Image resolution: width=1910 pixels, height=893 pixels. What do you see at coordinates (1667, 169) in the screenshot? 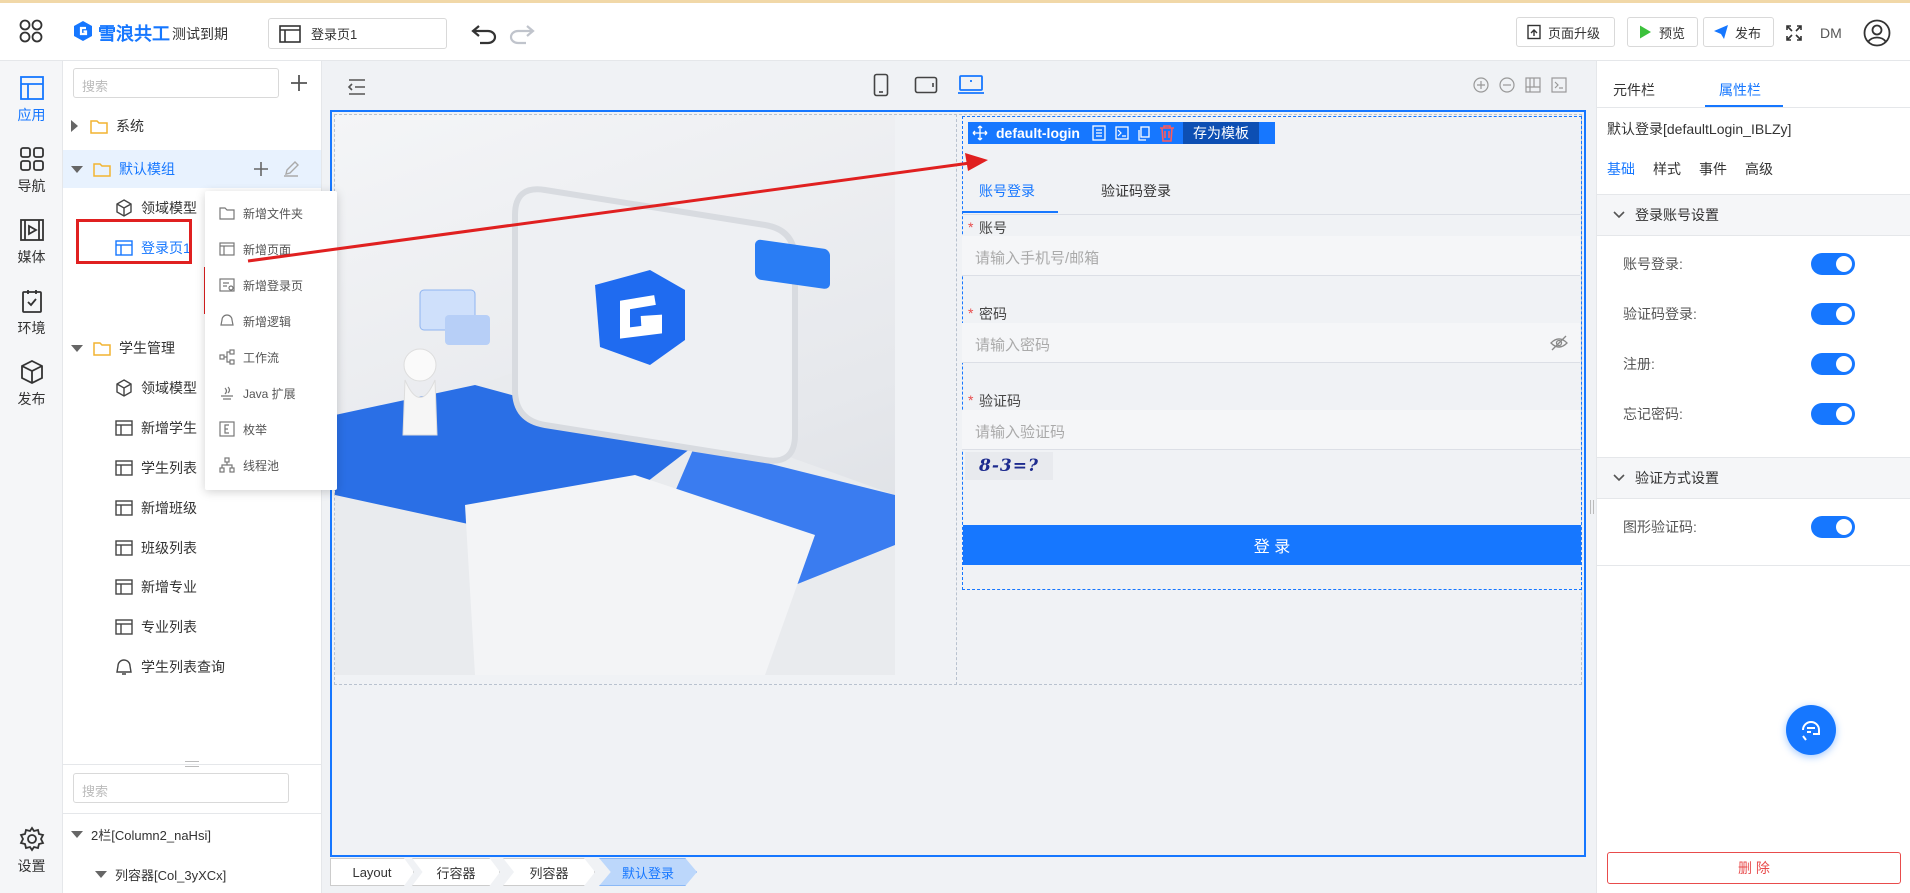
I see `subtab-style: 样式` at bounding box center [1667, 169].